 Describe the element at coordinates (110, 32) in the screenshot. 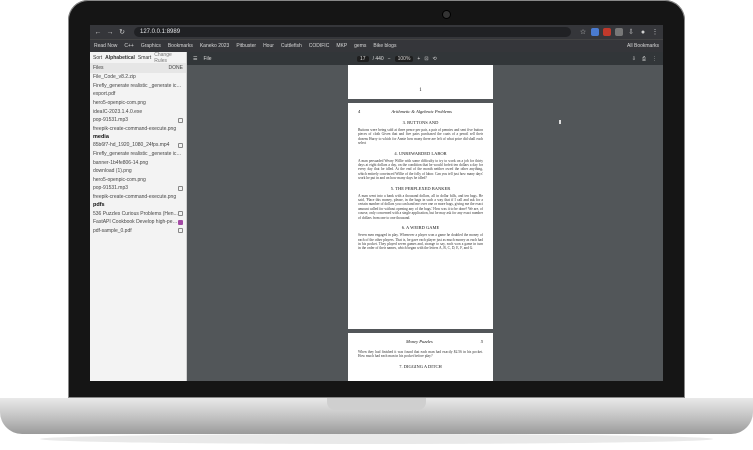

I see `forward-icon: →` at that location.